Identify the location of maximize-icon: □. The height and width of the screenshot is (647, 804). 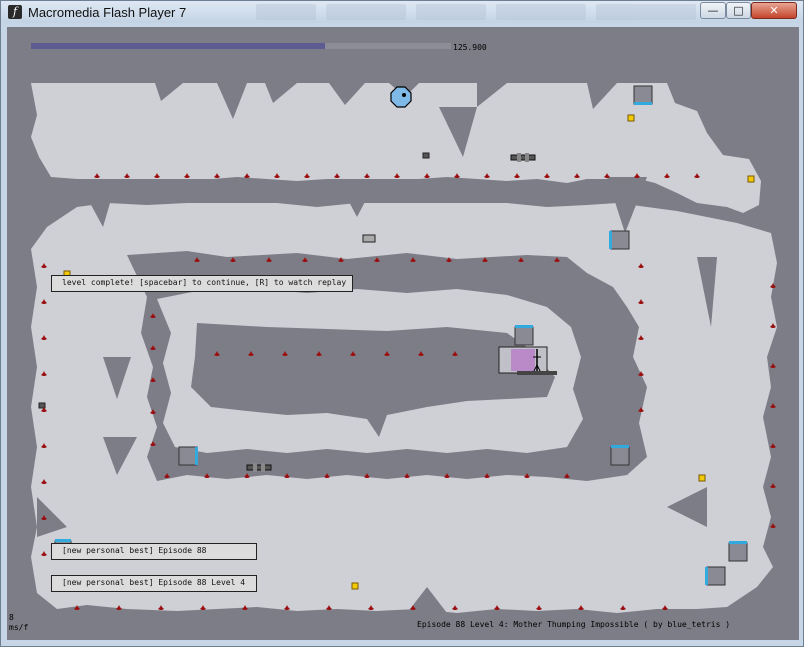
(738, 10).